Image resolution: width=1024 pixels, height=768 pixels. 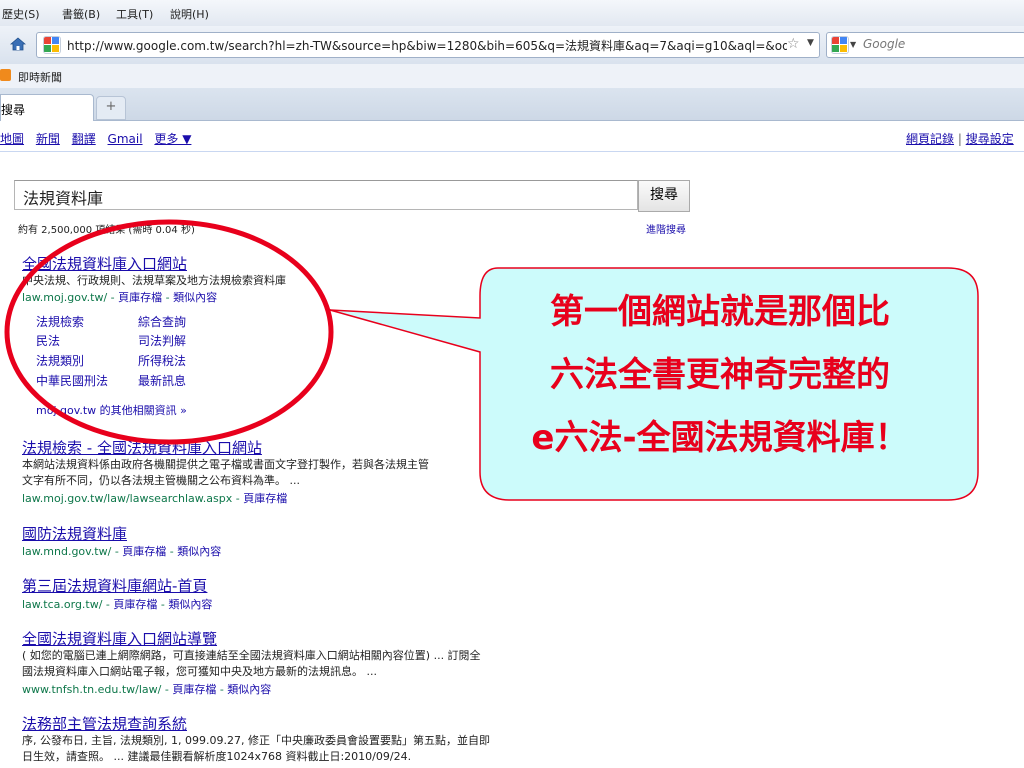 I want to click on callout-line-2: 六法全書更神奇完整的, so click(x=720, y=375).